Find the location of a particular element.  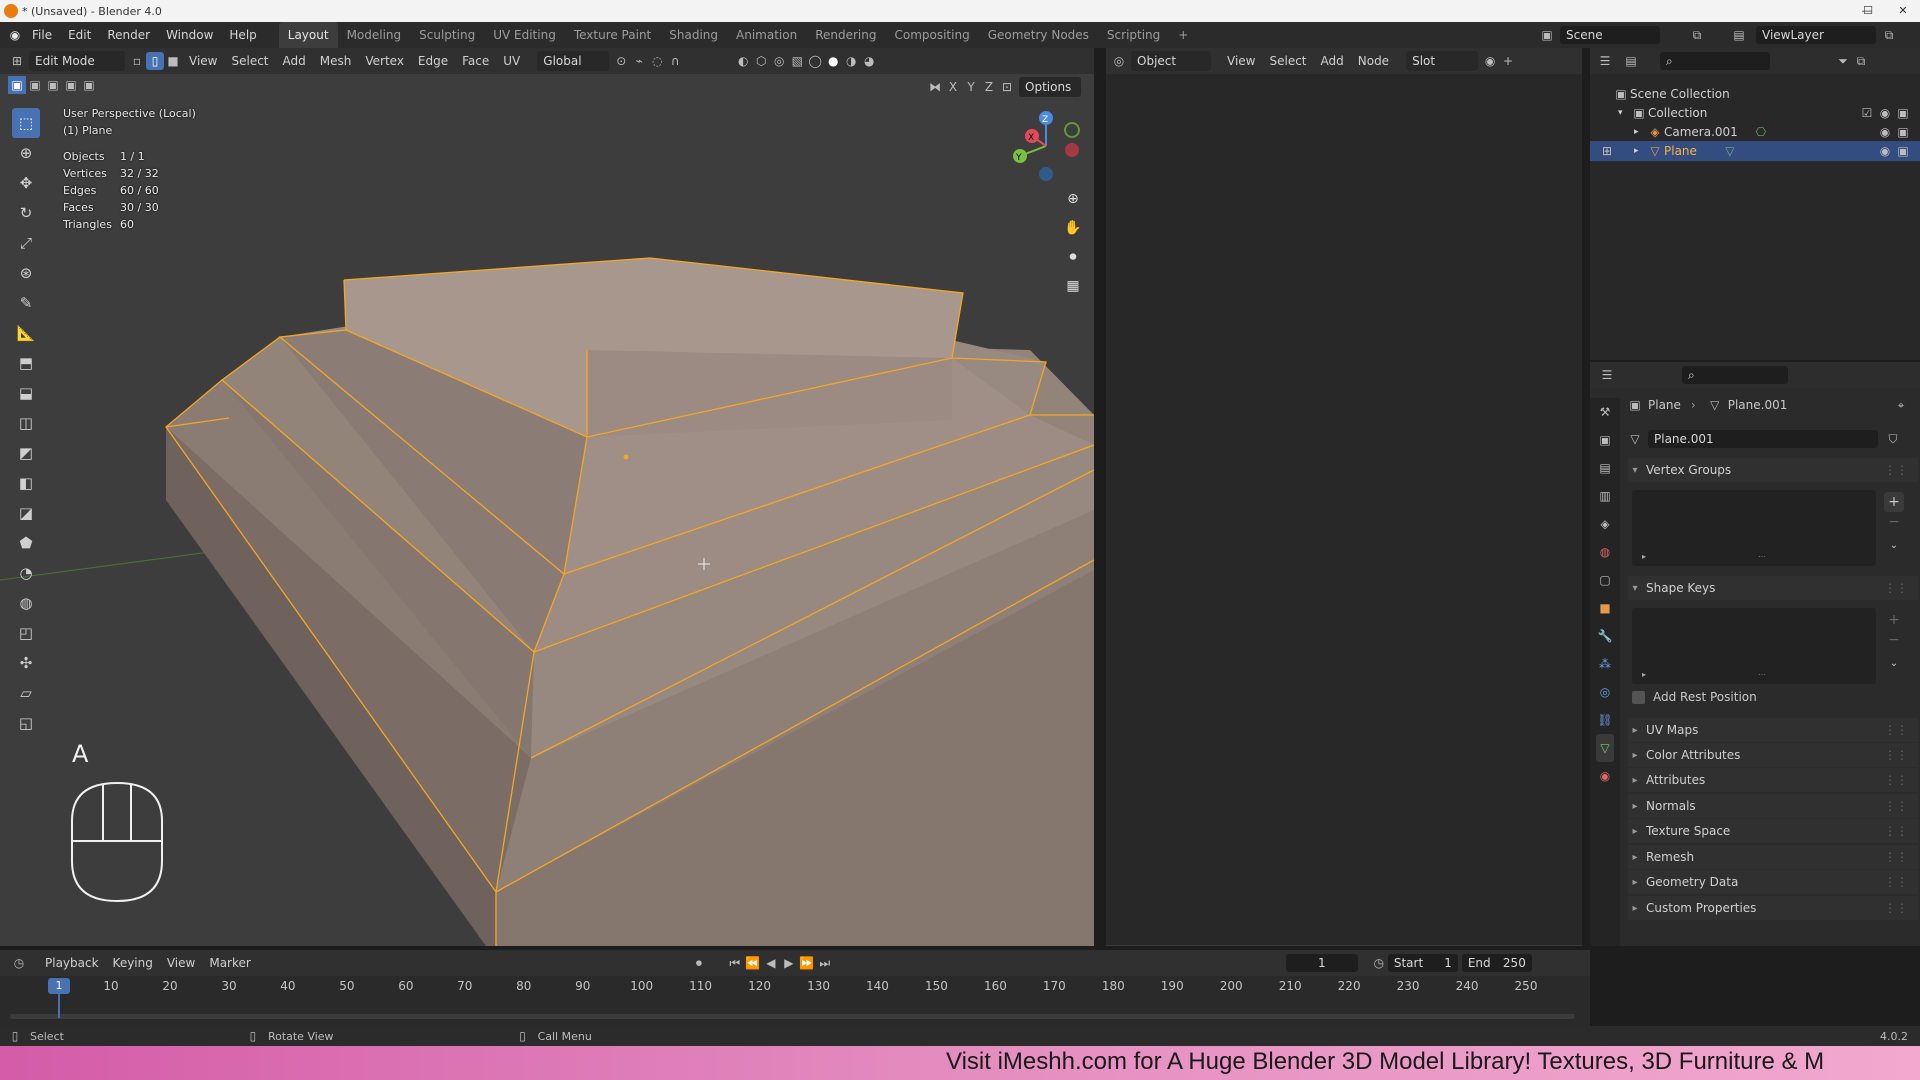

jump-keyframe-back-icon: ⏪ is located at coordinates (753, 963).